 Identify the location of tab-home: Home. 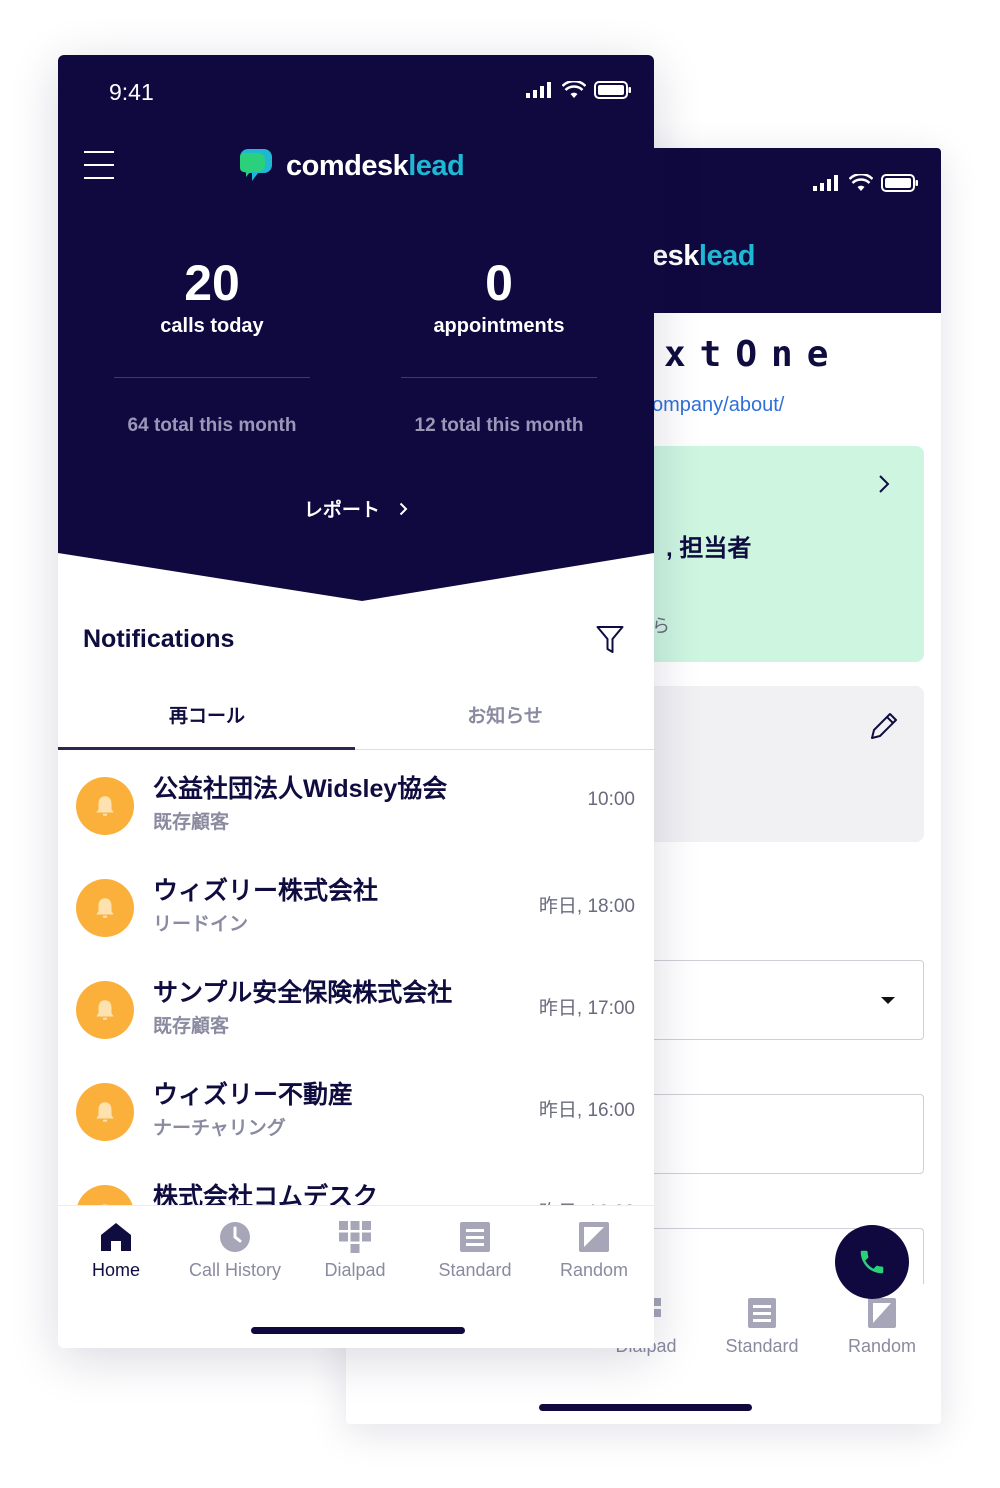
(117, 1250).